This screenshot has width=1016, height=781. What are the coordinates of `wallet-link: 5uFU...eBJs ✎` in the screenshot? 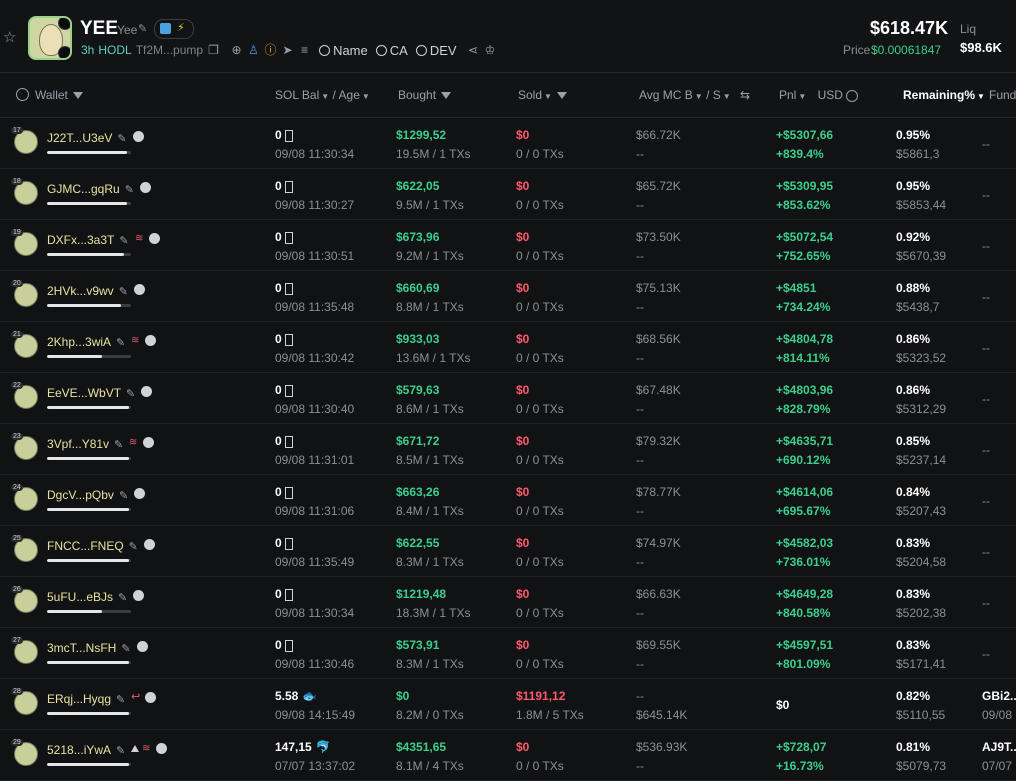 It's located at (87, 597).